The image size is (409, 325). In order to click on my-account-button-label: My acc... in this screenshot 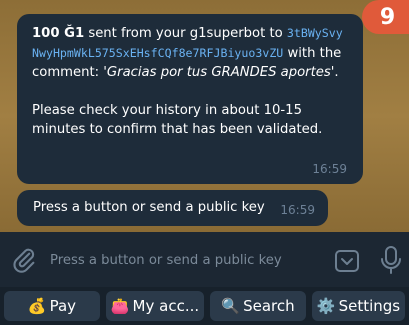, I will do `click(166, 306)`.